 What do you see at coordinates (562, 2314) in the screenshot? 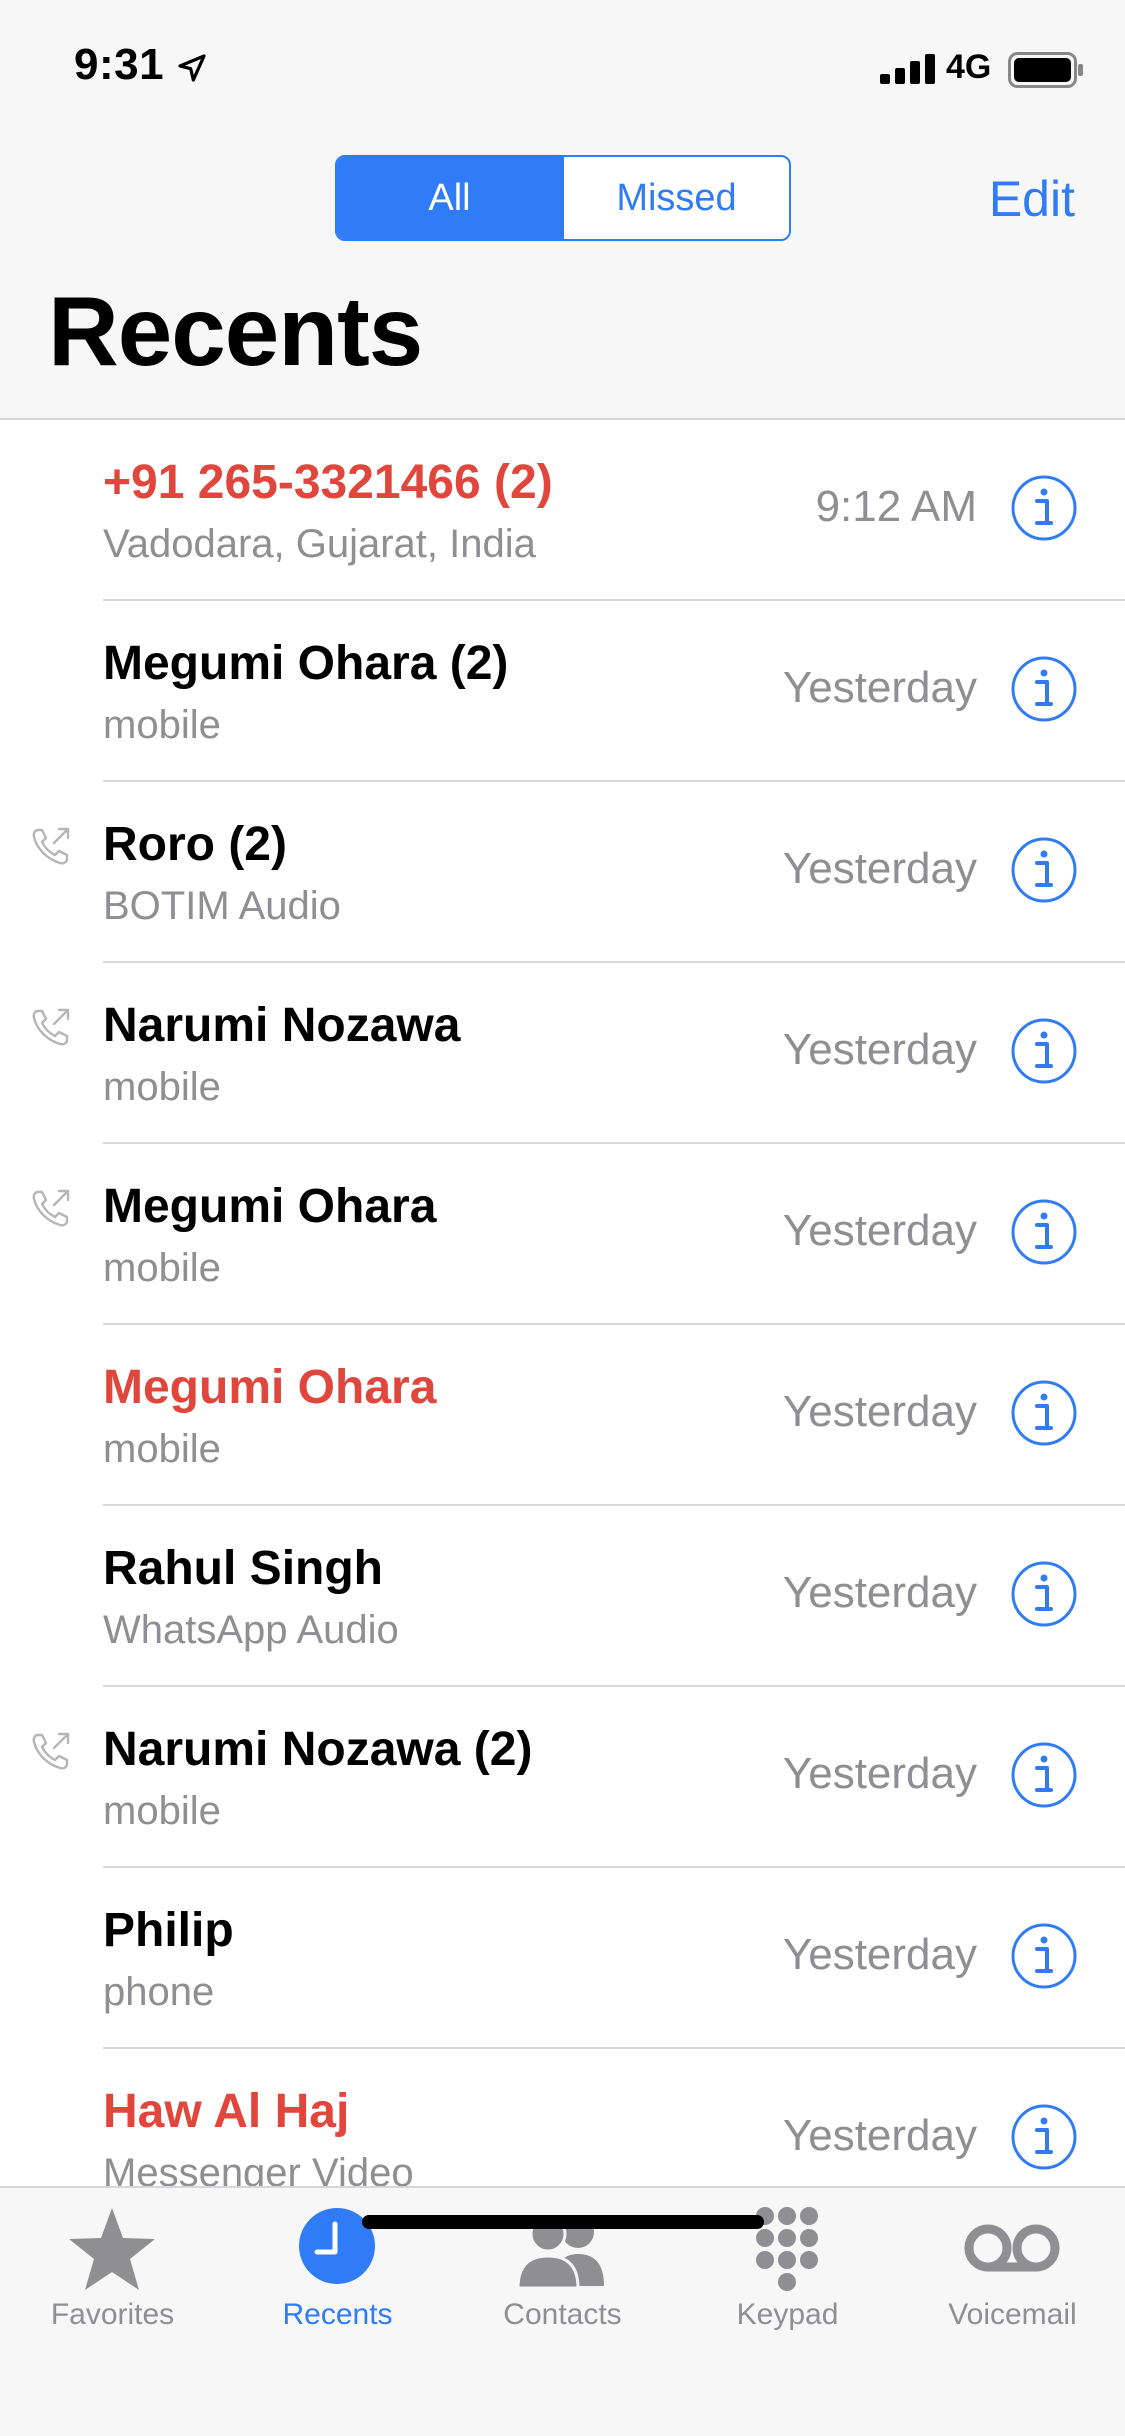
I see `tab-label: Contacts` at bounding box center [562, 2314].